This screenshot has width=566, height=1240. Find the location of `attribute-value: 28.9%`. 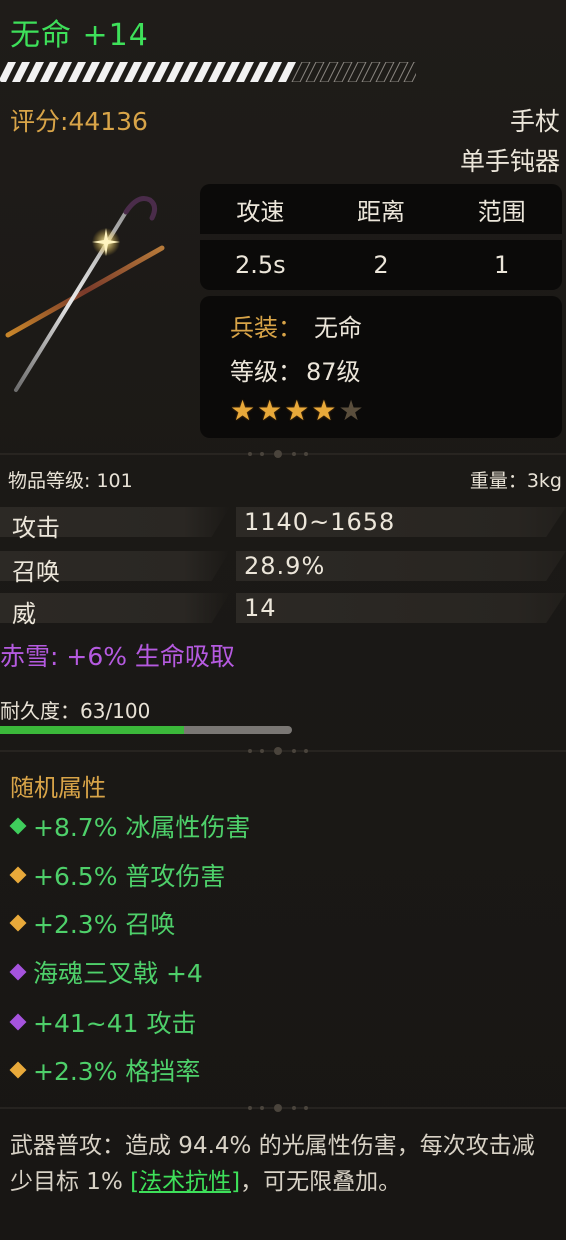

attribute-value: 28.9% is located at coordinates (285, 566).